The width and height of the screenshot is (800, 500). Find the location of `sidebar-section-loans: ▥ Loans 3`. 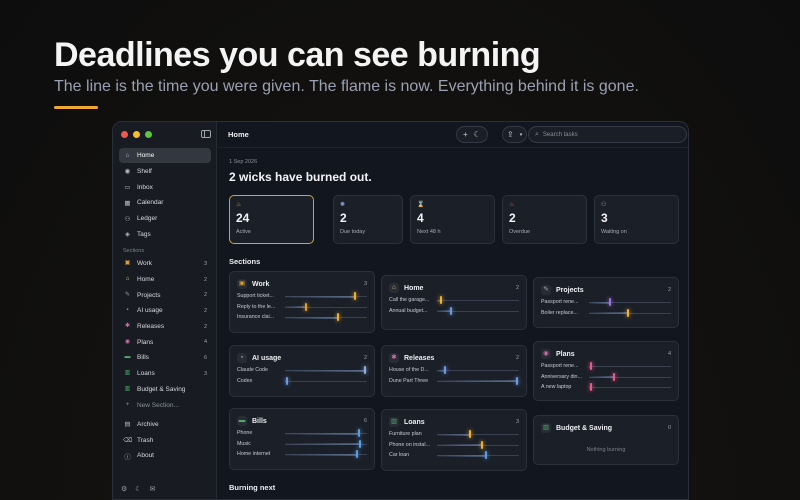

sidebar-section-loans: ▥ Loans 3 is located at coordinates (165, 374).